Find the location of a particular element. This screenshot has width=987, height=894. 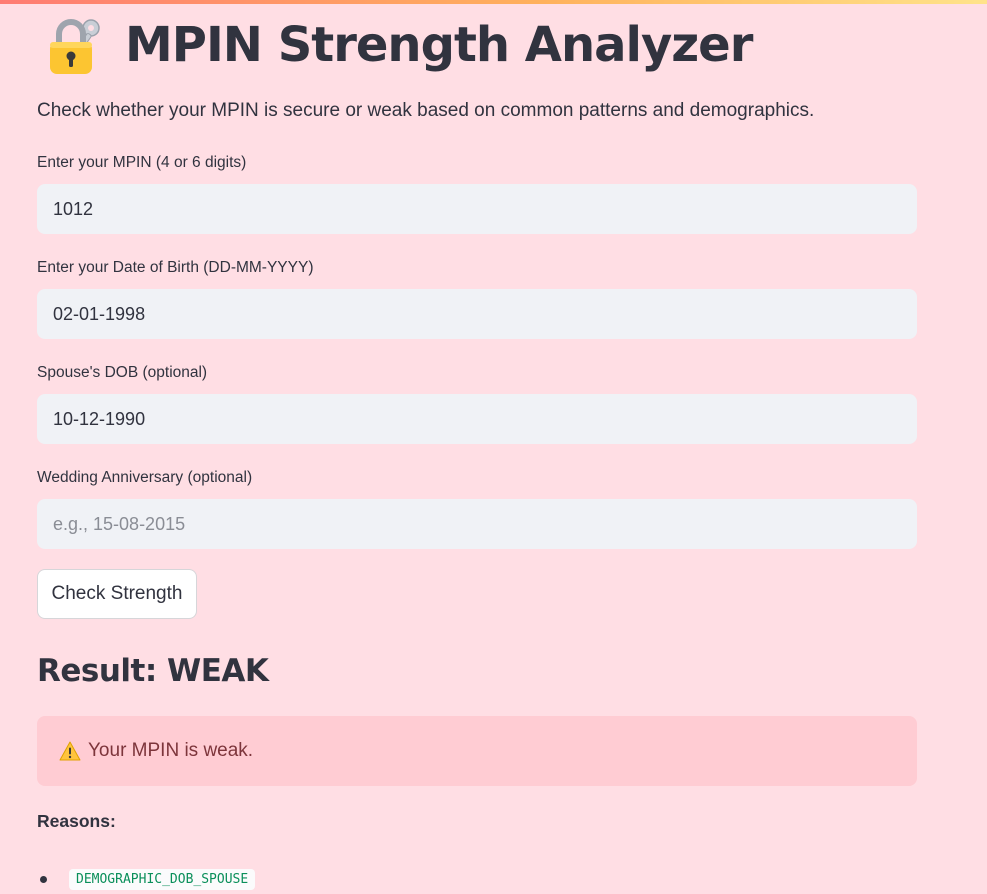

title-row: MPIN Strength Analyzer is located at coordinates (487, 45).